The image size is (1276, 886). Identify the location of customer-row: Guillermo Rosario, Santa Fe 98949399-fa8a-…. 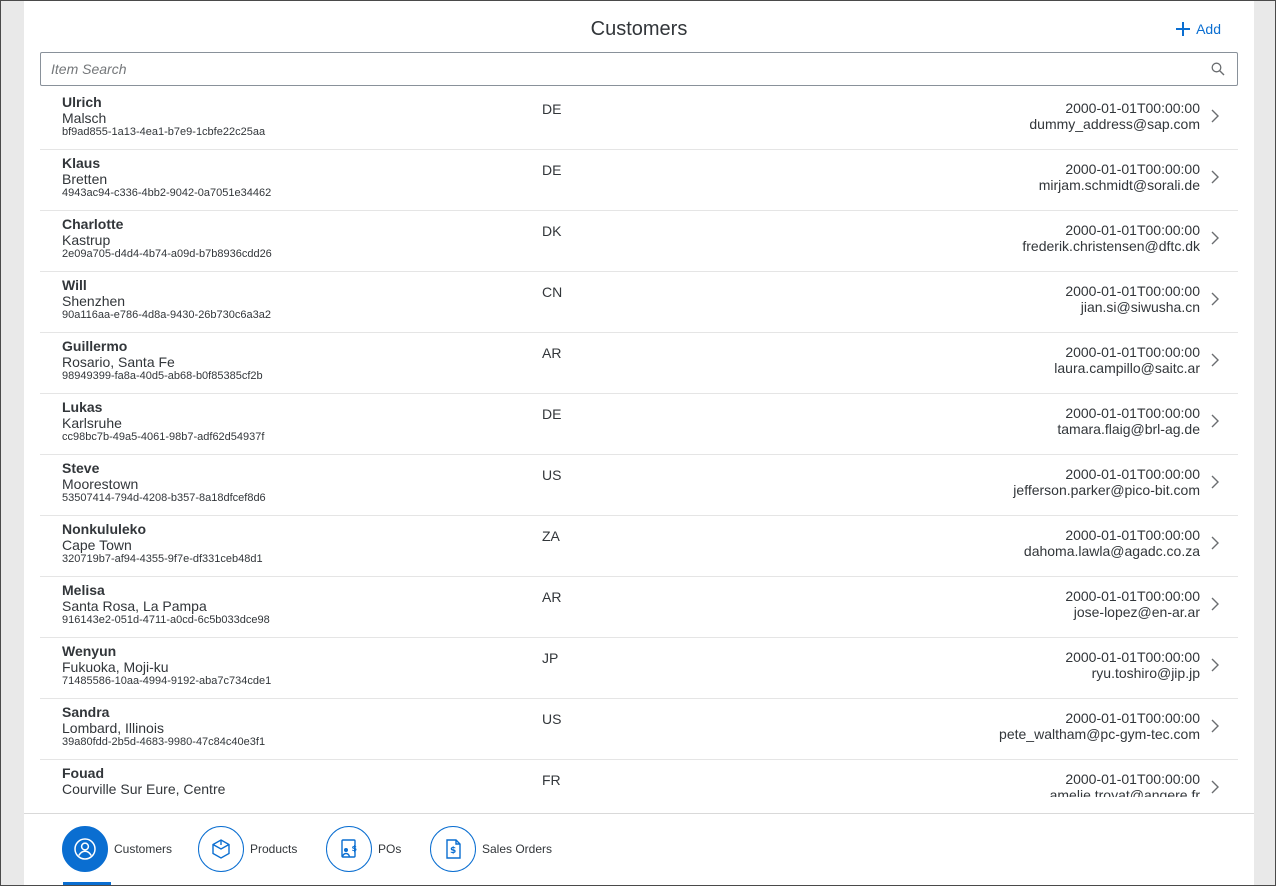
(639, 363).